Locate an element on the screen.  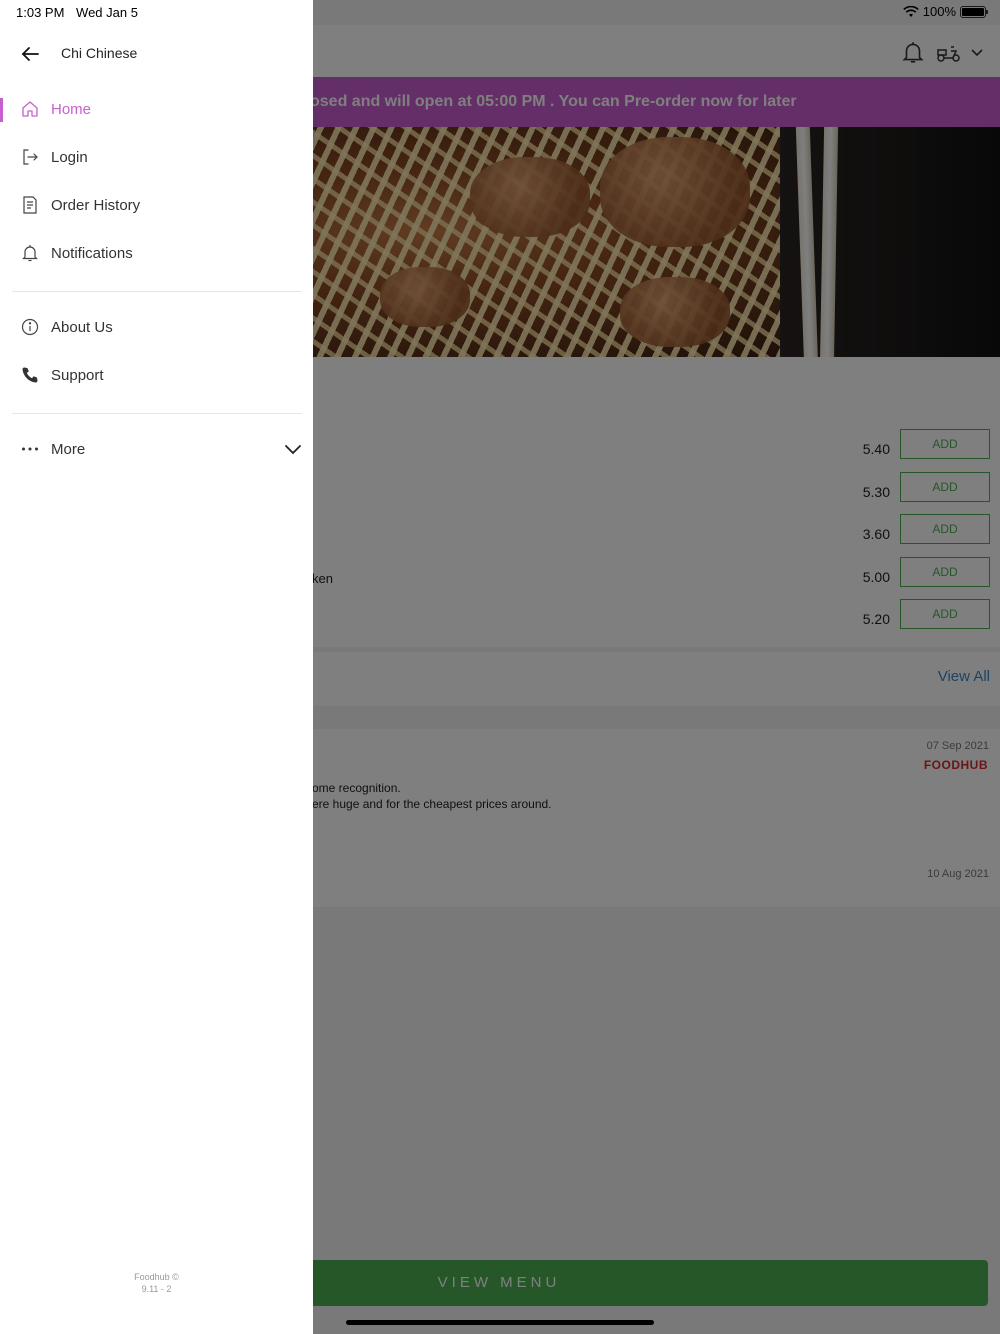
nav-item-about-us: About Us is located at coordinates (156, 328).